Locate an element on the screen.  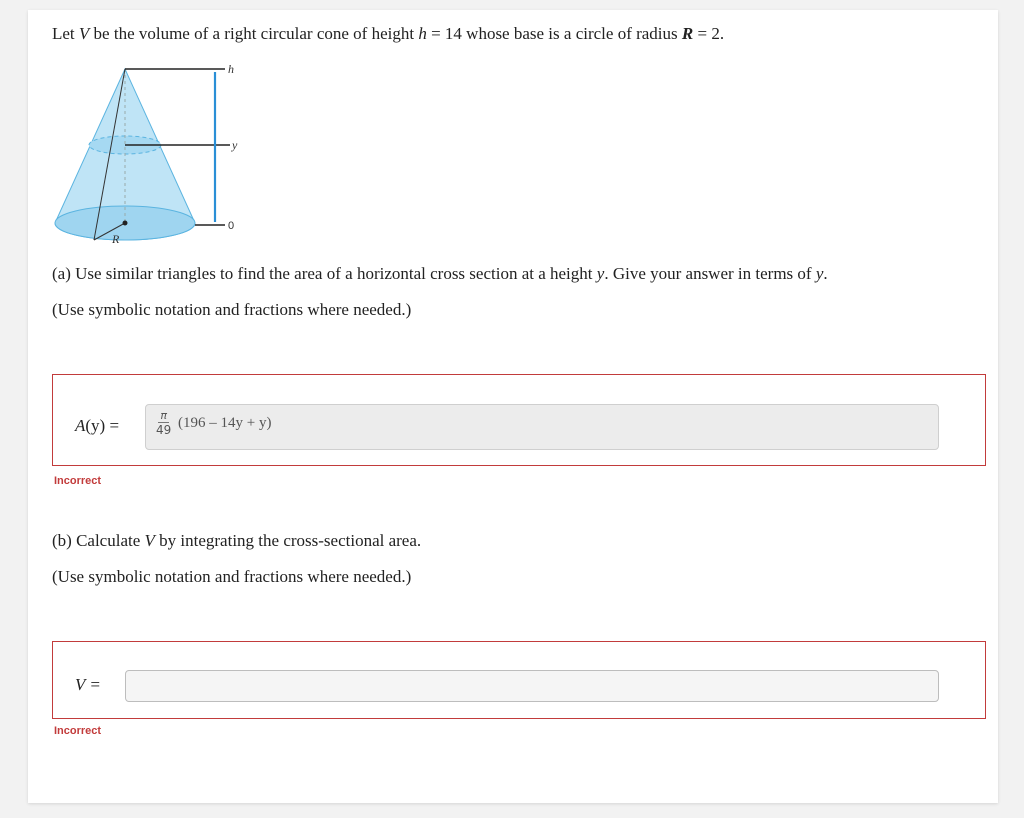
part-a-text-3: . is located at coordinates (825, 273).